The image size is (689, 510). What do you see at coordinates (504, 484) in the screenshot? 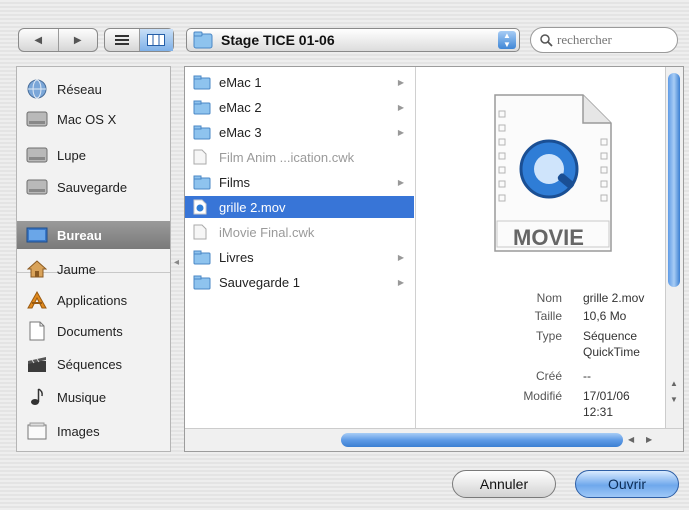
I see `cancel-button: Annuler` at bounding box center [504, 484].